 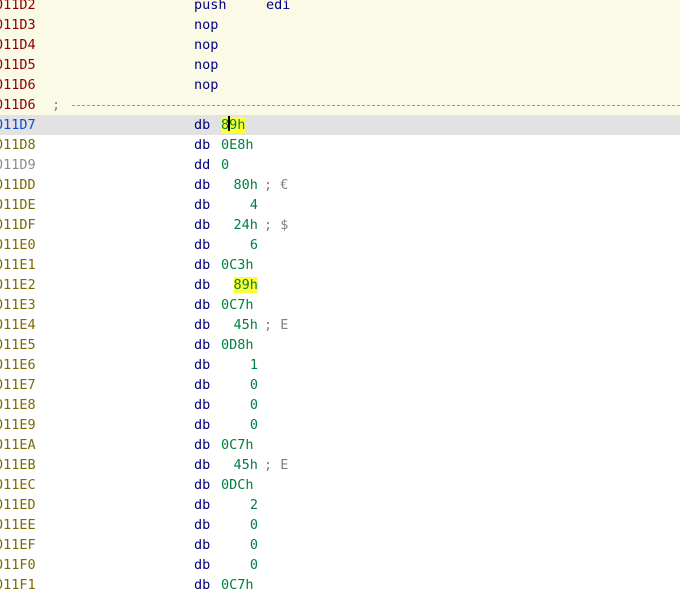 What do you see at coordinates (278, 7) in the screenshot?
I see `operand: edi` at bounding box center [278, 7].